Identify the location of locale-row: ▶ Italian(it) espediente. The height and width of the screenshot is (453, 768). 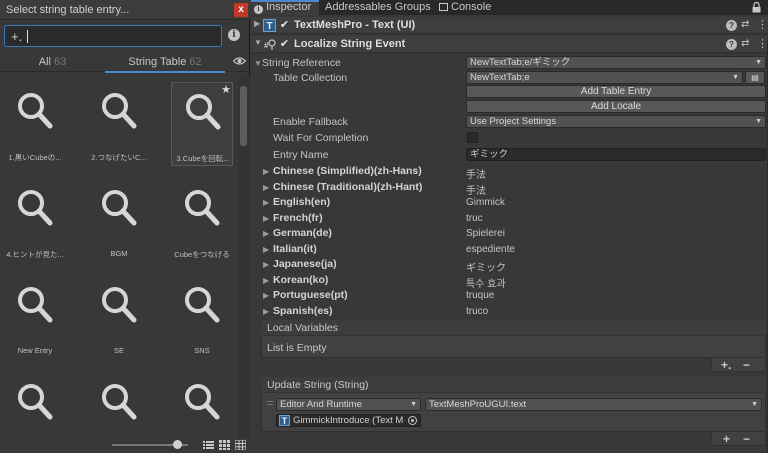
(509, 249).